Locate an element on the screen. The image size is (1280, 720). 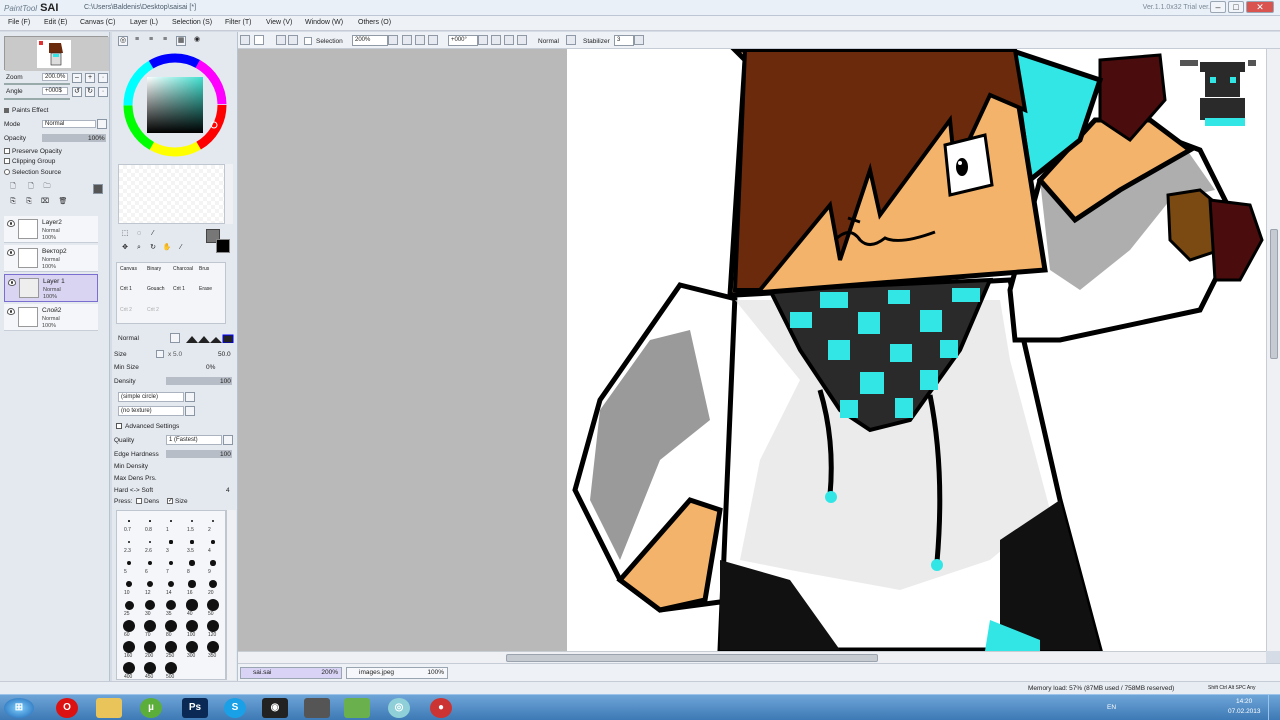
size-multiplier-icon is located at coordinates (160, 354).